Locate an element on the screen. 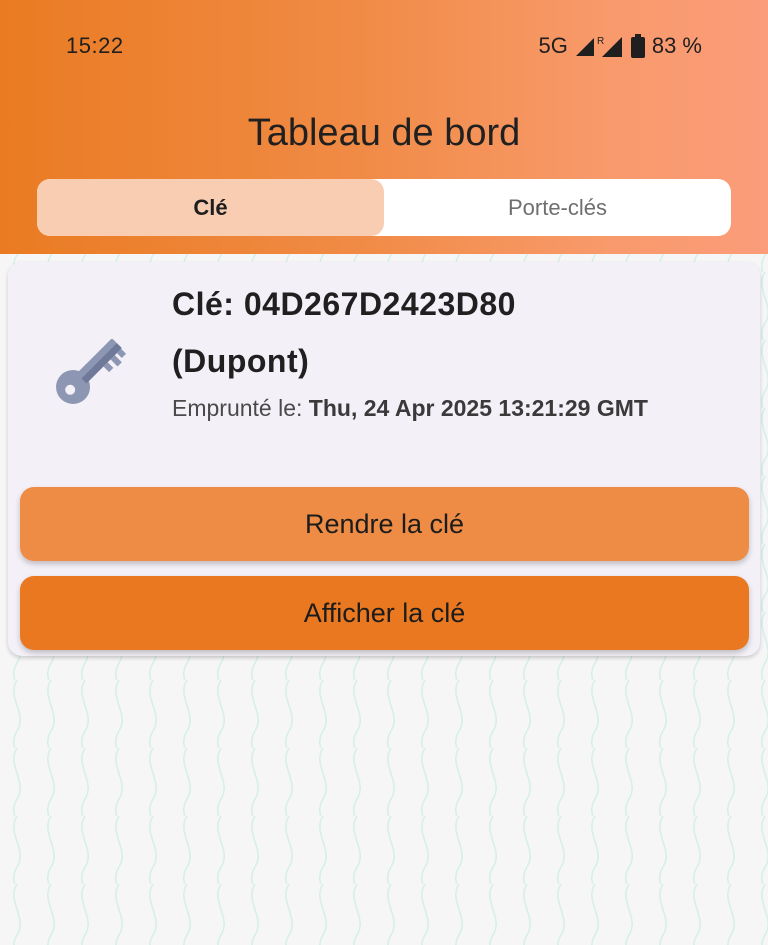  status-time: 15:22 is located at coordinates (95, 45).